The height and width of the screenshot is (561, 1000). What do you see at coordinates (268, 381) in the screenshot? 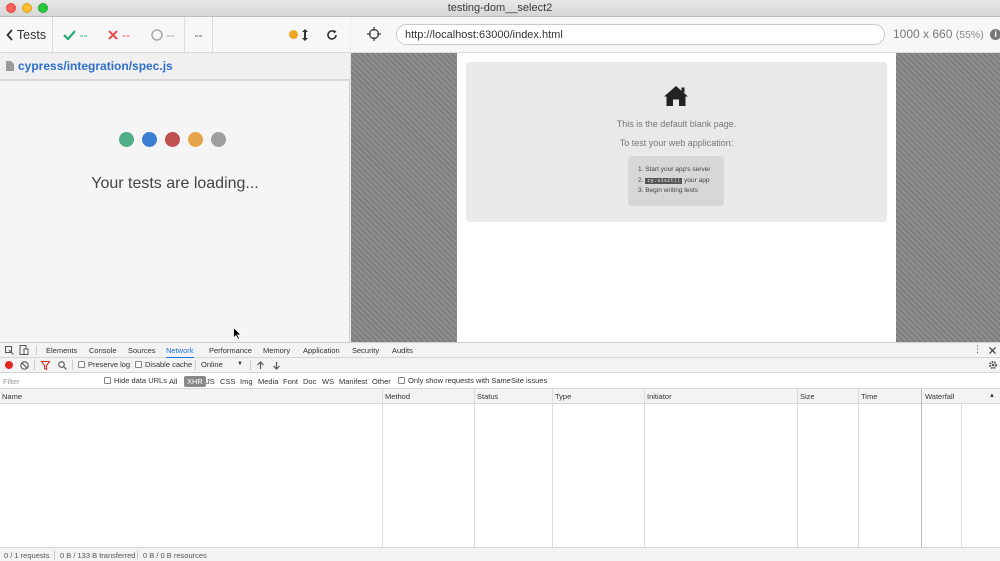
I see `type-filter-media: Media` at bounding box center [268, 381].